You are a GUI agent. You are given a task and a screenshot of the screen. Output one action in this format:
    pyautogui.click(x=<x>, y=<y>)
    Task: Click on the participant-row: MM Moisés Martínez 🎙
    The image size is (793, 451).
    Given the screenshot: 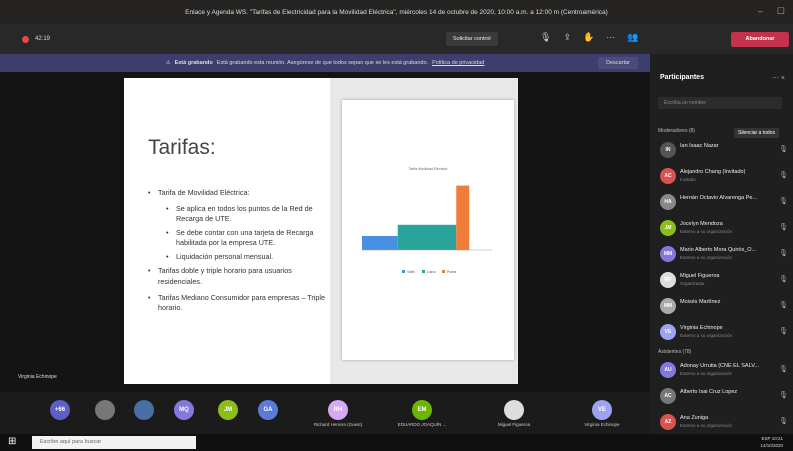 What is the action you would take?
    pyautogui.click(x=725, y=308)
    